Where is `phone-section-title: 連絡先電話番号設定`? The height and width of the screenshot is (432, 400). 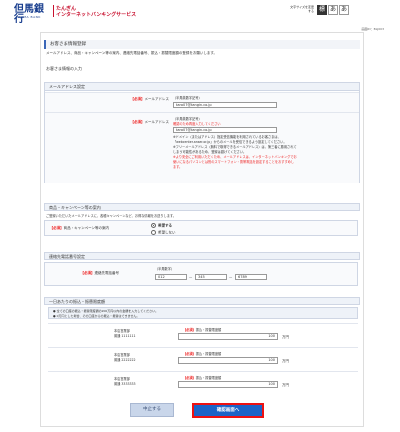
phone-section-title: 連絡先電話番号設定 is located at coordinates (202, 256).